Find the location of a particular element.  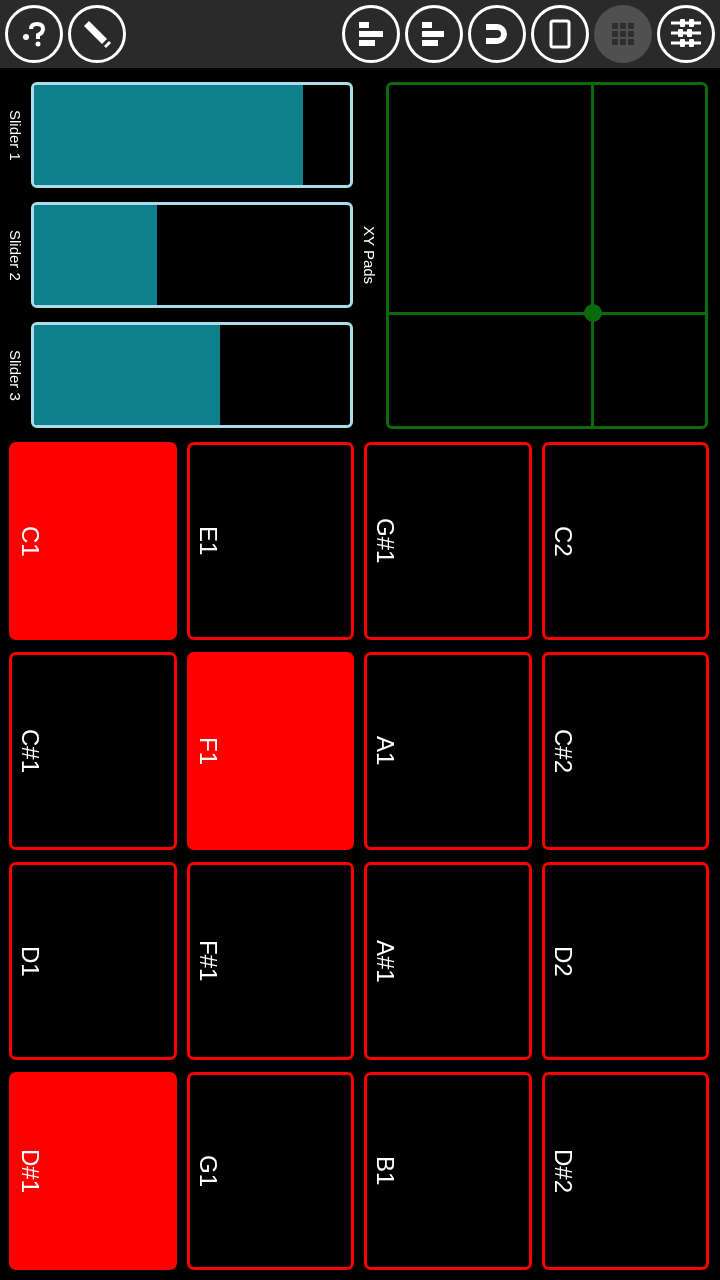

mixer-button is located at coordinates (686, 34).